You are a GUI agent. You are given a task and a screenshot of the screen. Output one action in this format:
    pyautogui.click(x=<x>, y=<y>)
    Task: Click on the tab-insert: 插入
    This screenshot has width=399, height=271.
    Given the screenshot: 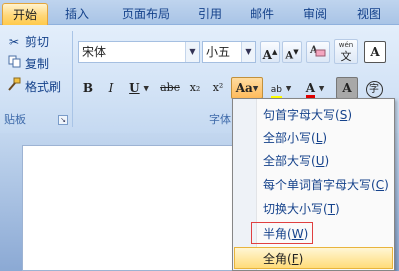 What is the action you would take?
    pyautogui.click(x=77, y=14)
    